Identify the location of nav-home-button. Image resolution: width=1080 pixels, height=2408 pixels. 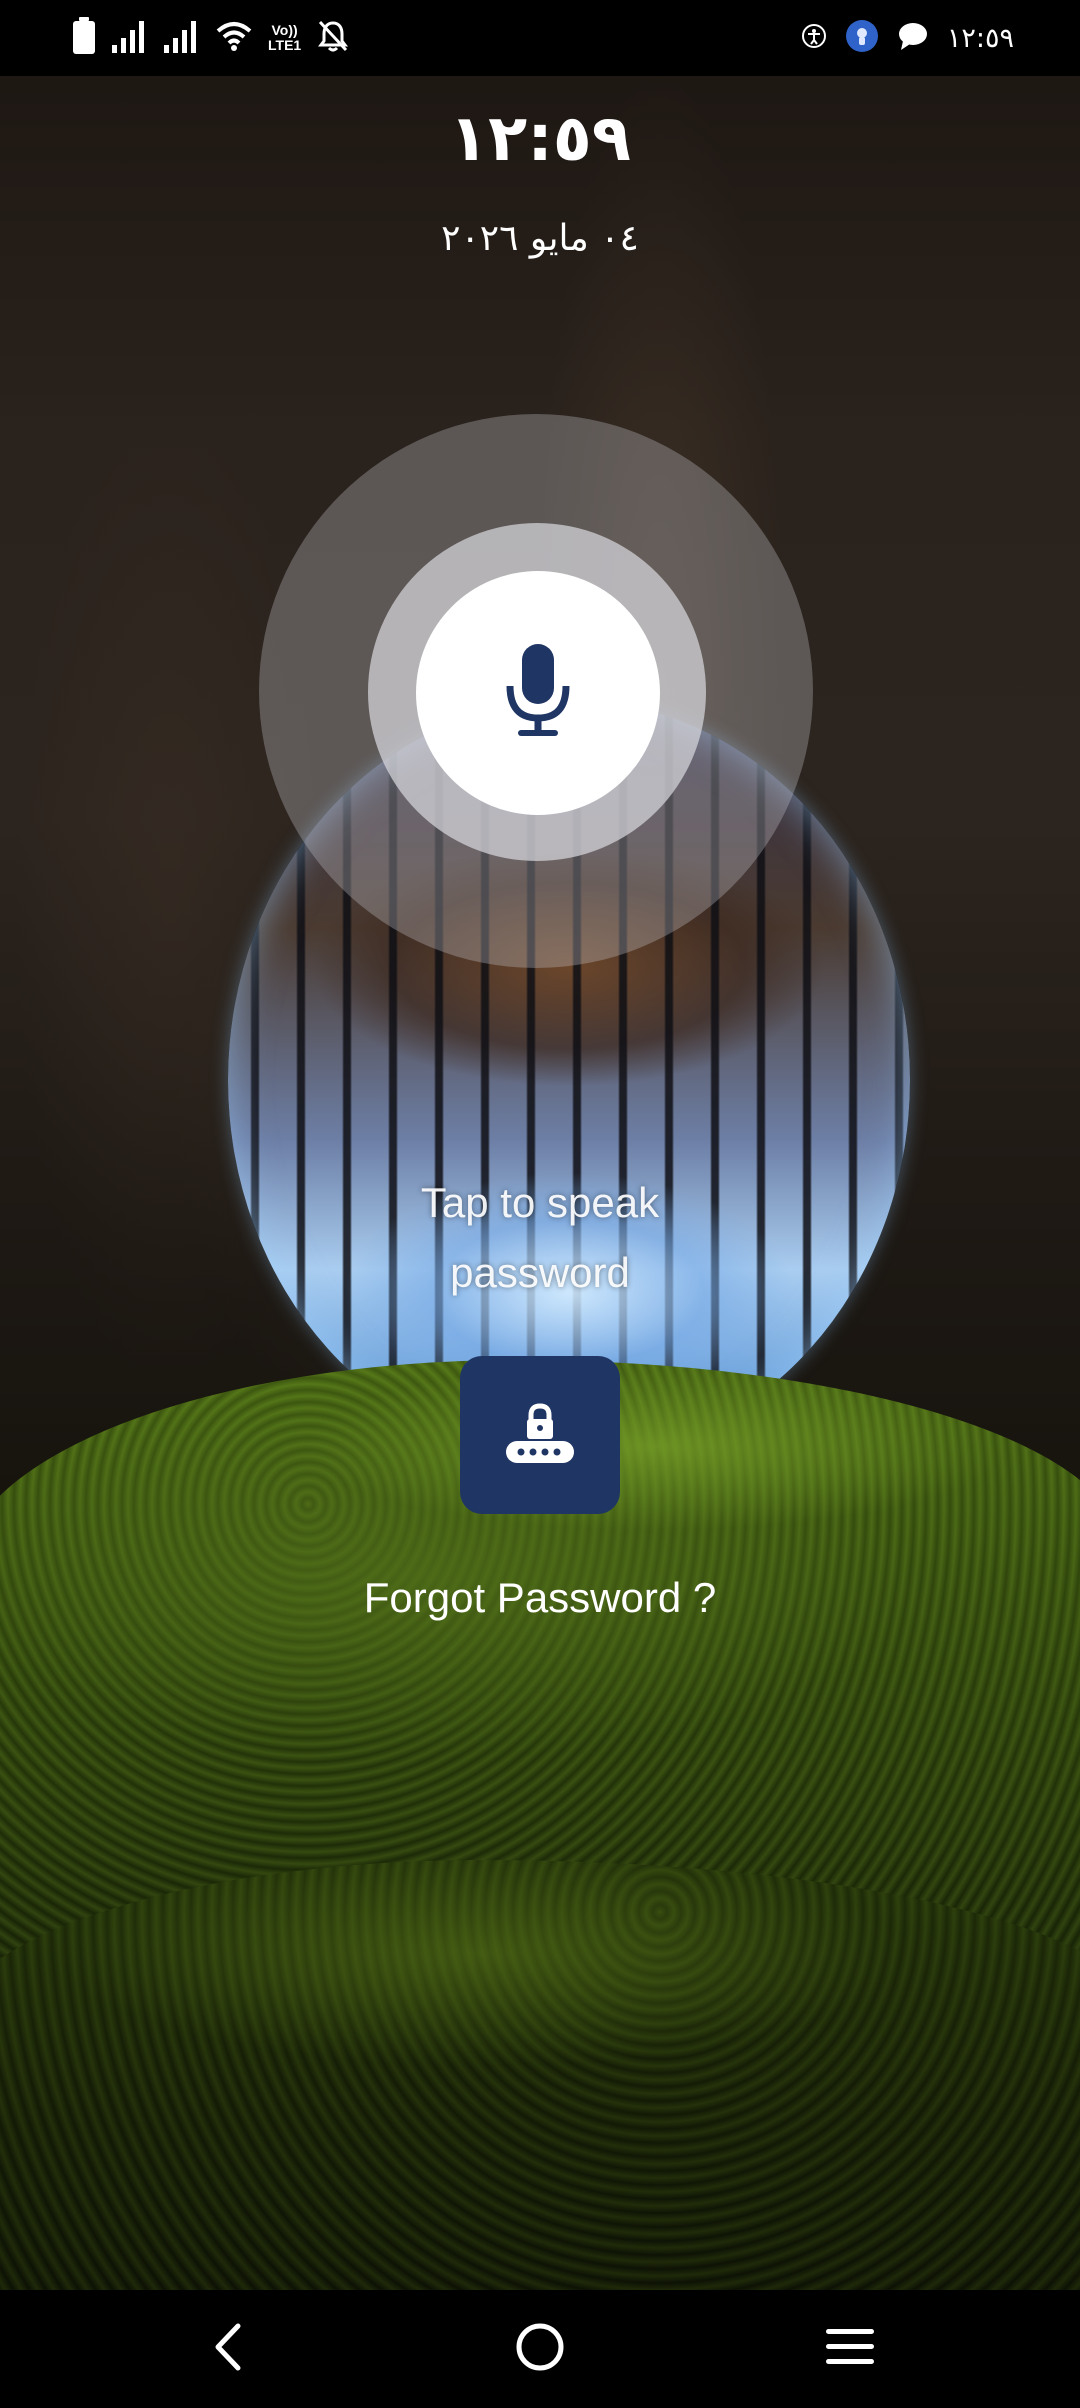
(540, 2349).